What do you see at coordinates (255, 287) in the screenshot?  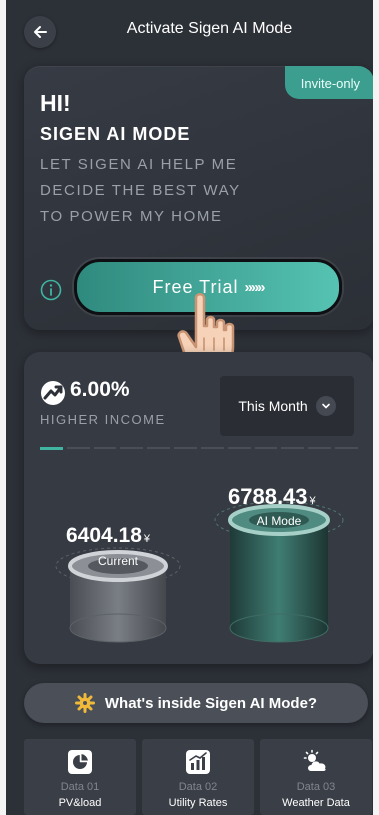 I see `double-chevron-right-icon: »»»` at bounding box center [255, 287].